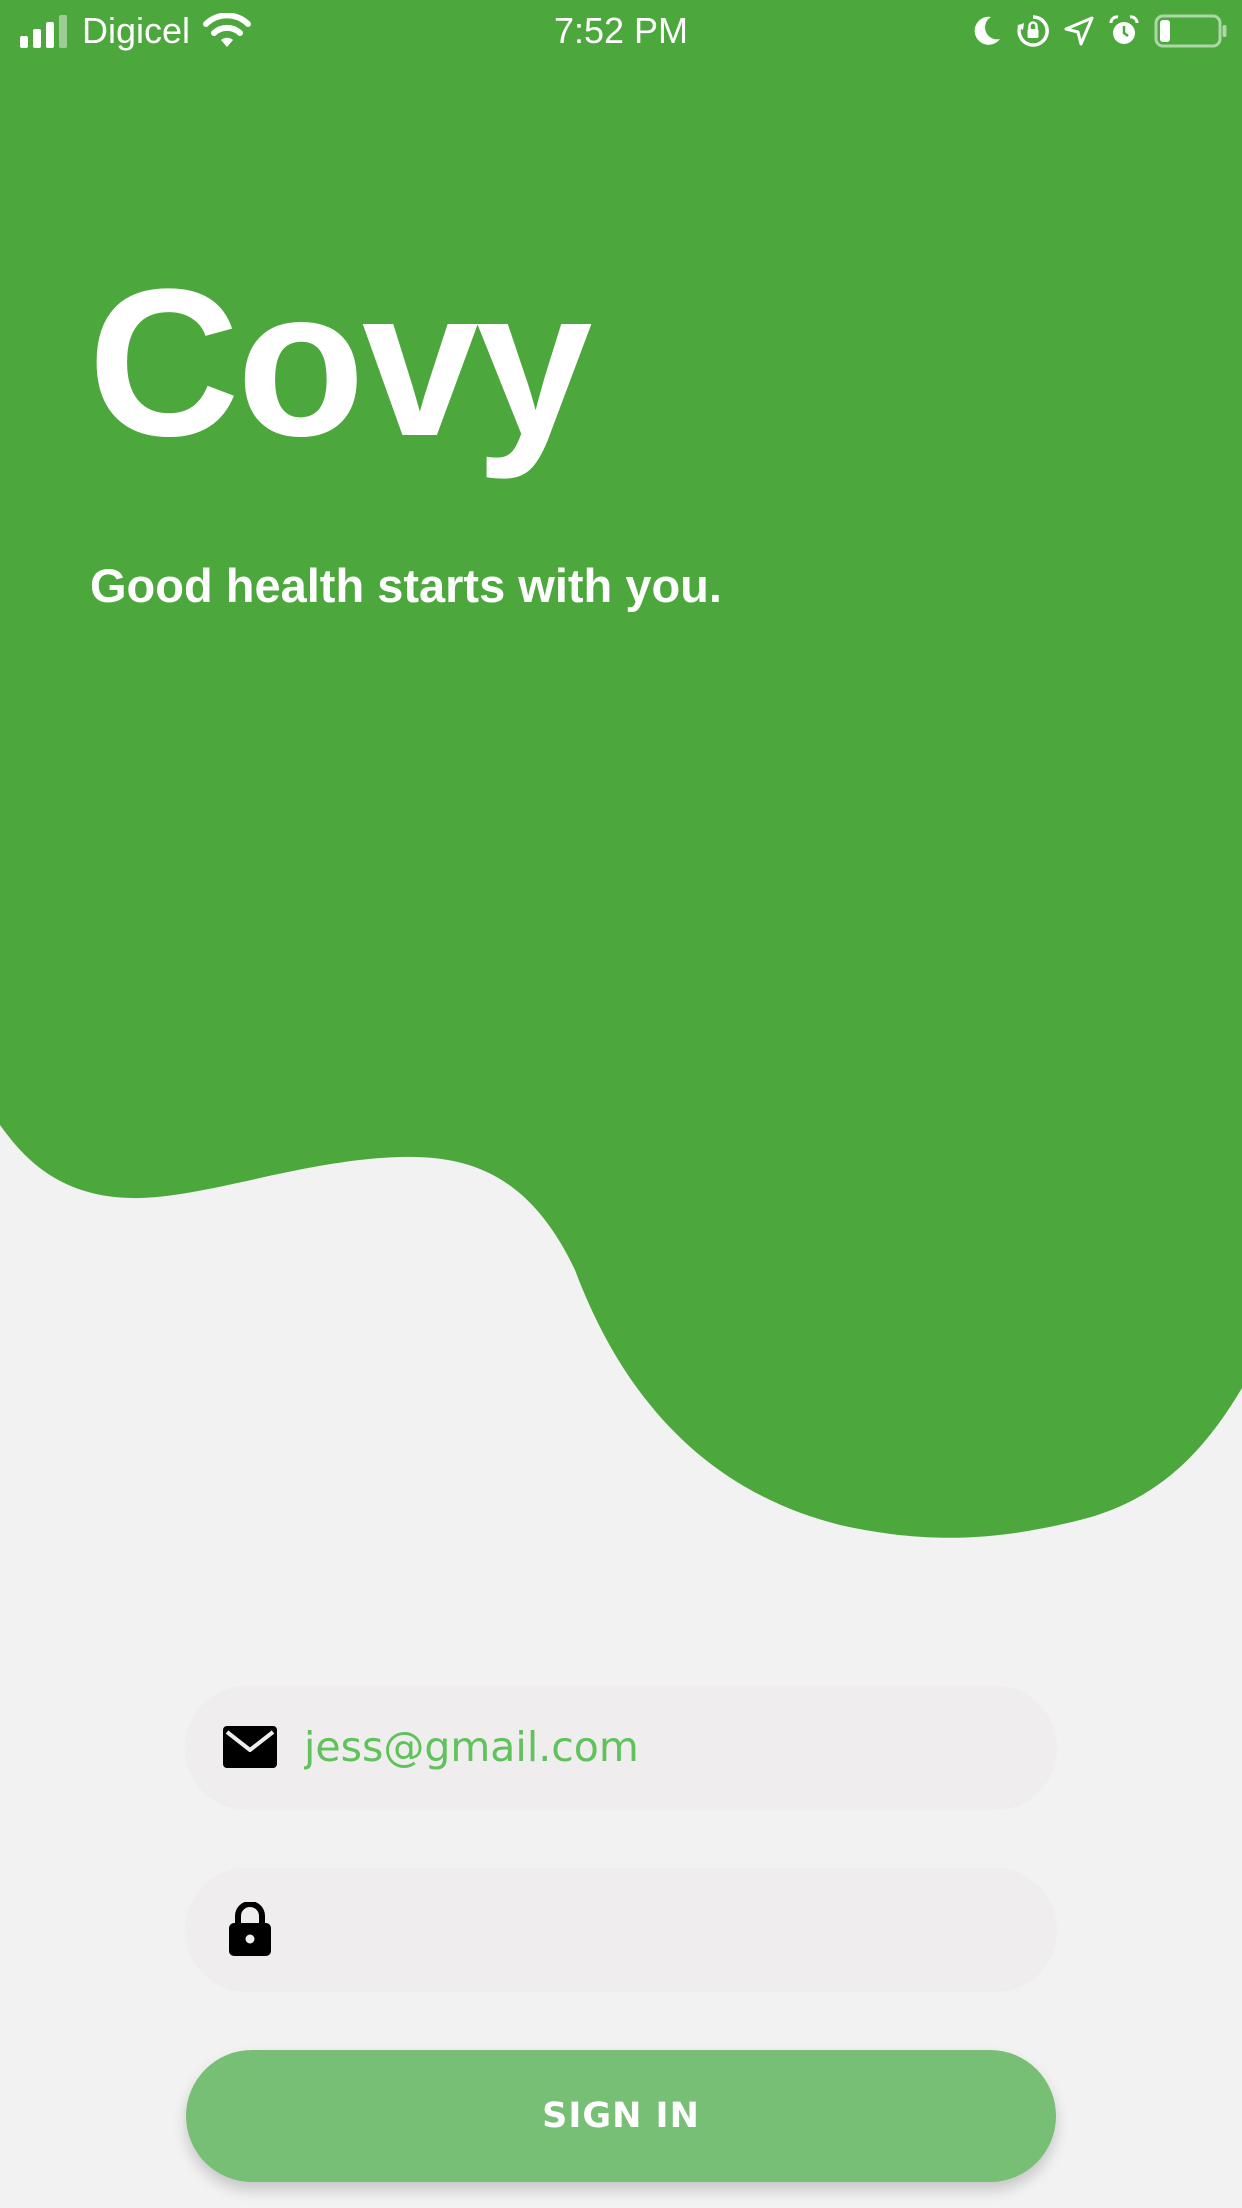 Image resolution: width=1242 pixels, height=2208 pixels. Describe the element at coordinates (1033, 31) in the screenshot. I see `rotation-lock-icon` at that location.